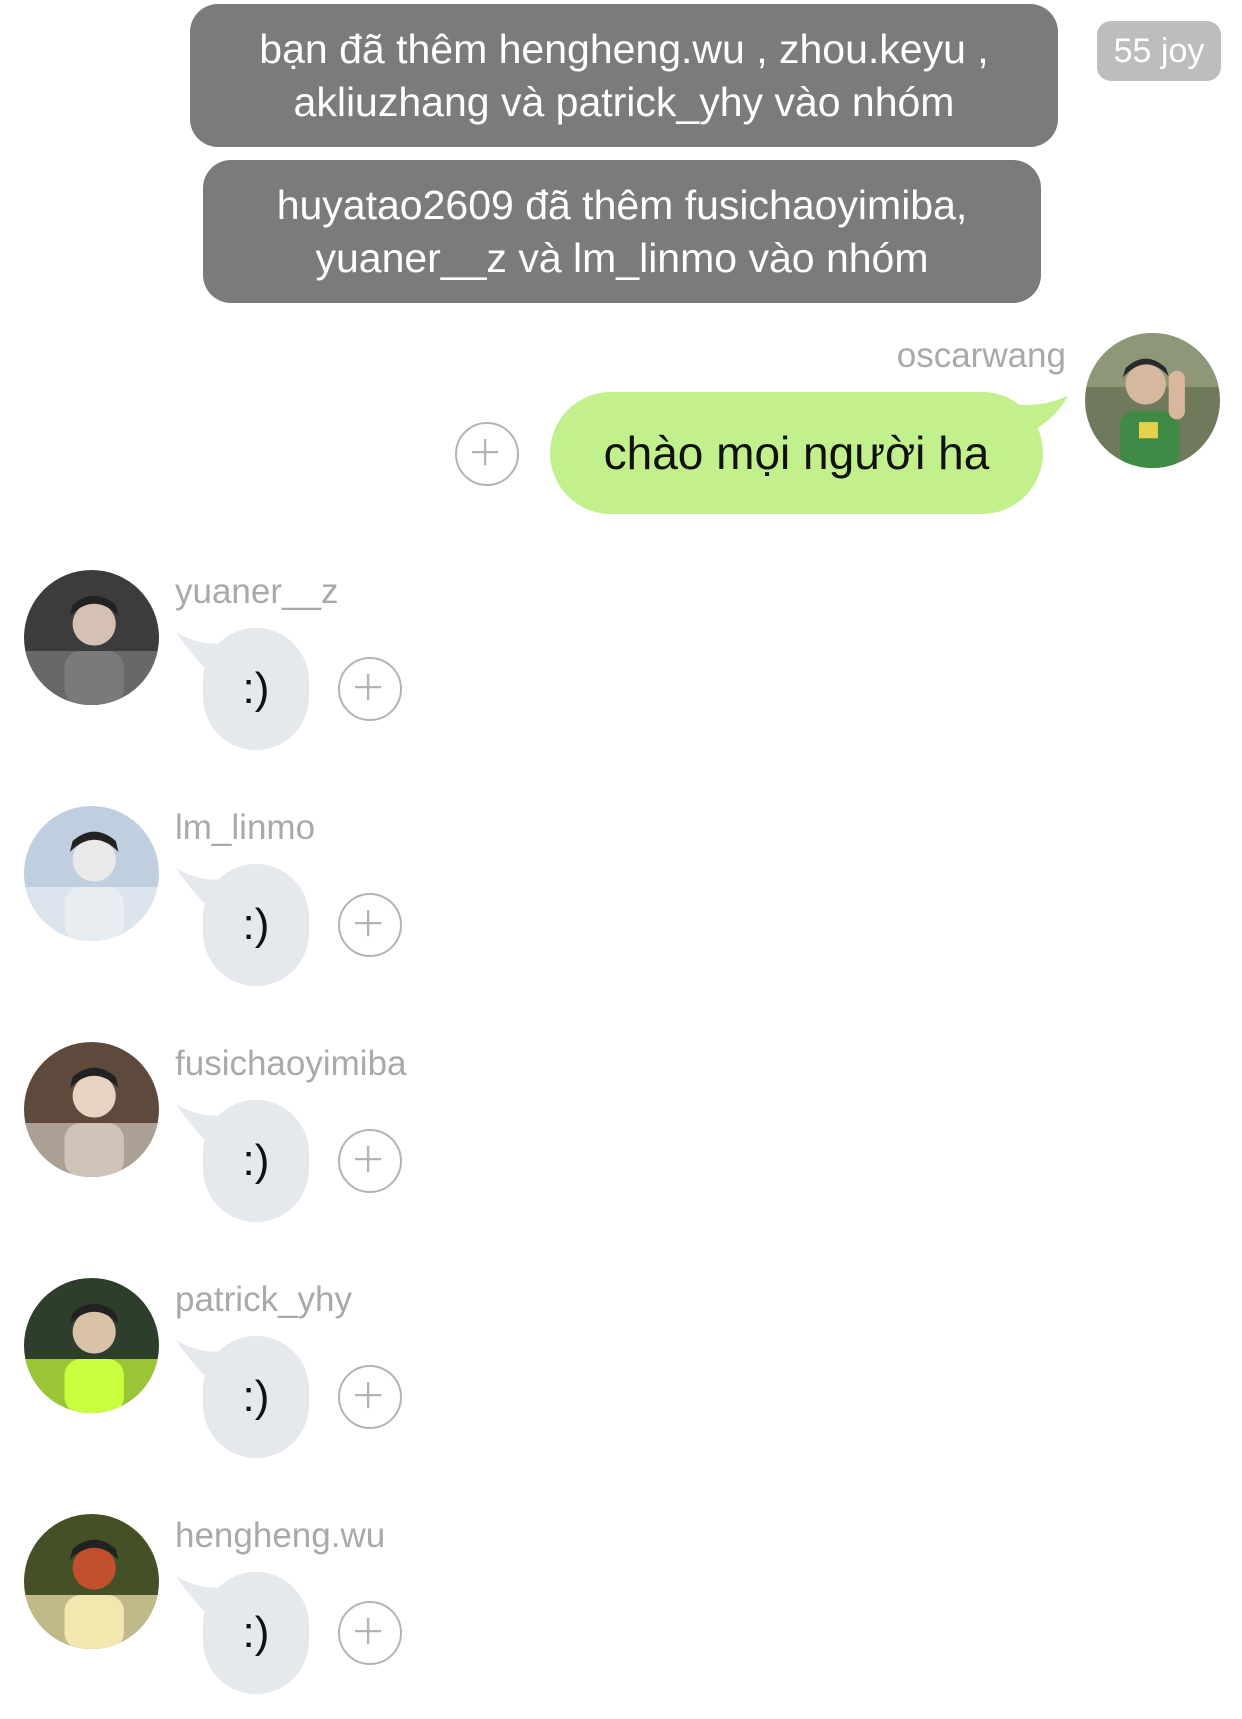  Describe the element at coordinates (796, 453) in the screenshot. I see `outgoing-message-bubble: chào mọi người ha` at that location.